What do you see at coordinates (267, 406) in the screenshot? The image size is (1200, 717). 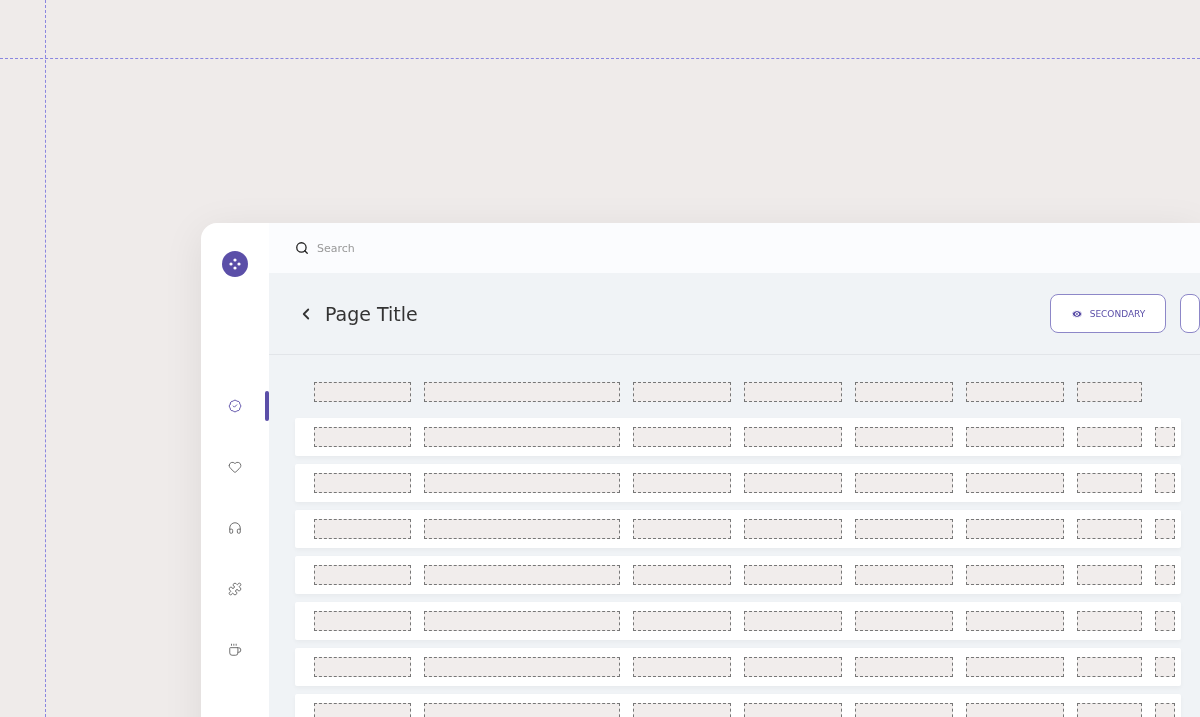 I see `active-indicator` at bounding box center [267, 406].